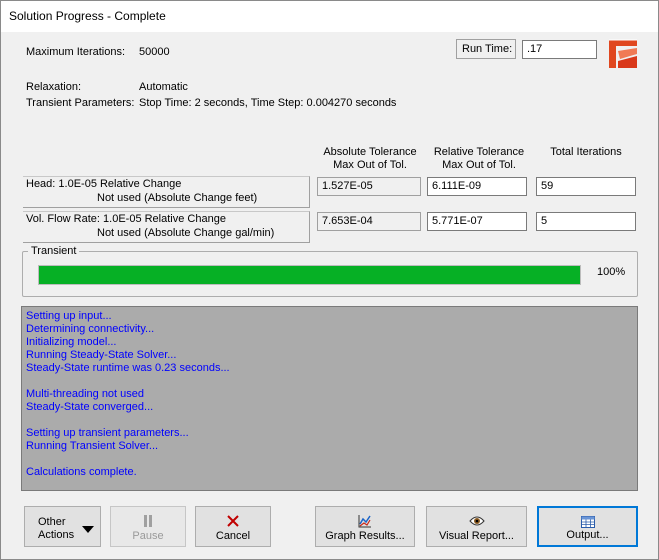  Describe the element at coordinates (87, 16) in the screenshot. I see `window-title: Solution Progress - Complete` at that location.